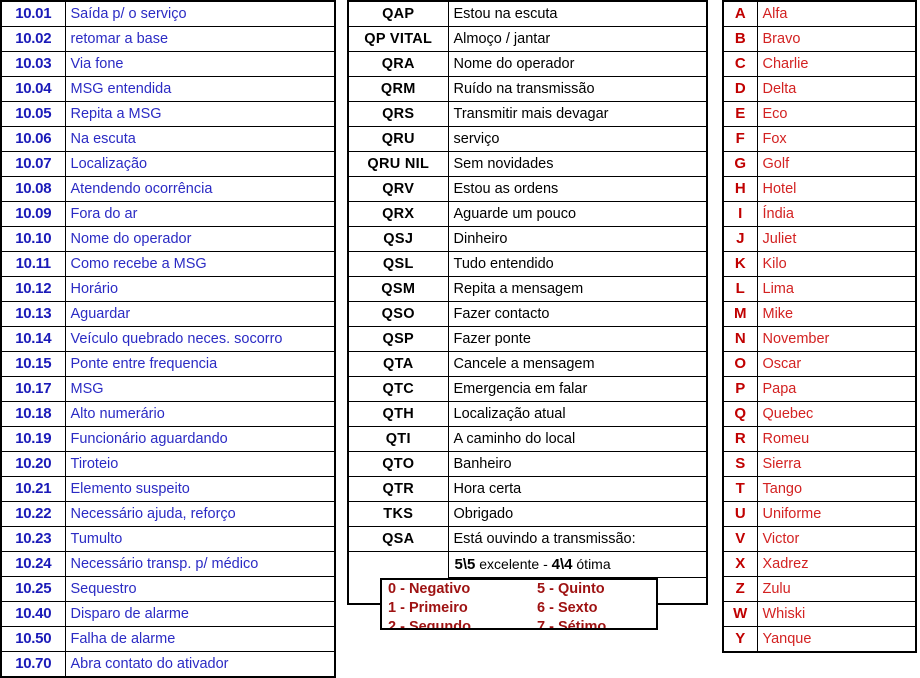 The image size is (920, 678). What do you see at coordinates (33, 664) in the screenshot?
I see `ten-code-key: 10.70` at bounding box center [33, 664].